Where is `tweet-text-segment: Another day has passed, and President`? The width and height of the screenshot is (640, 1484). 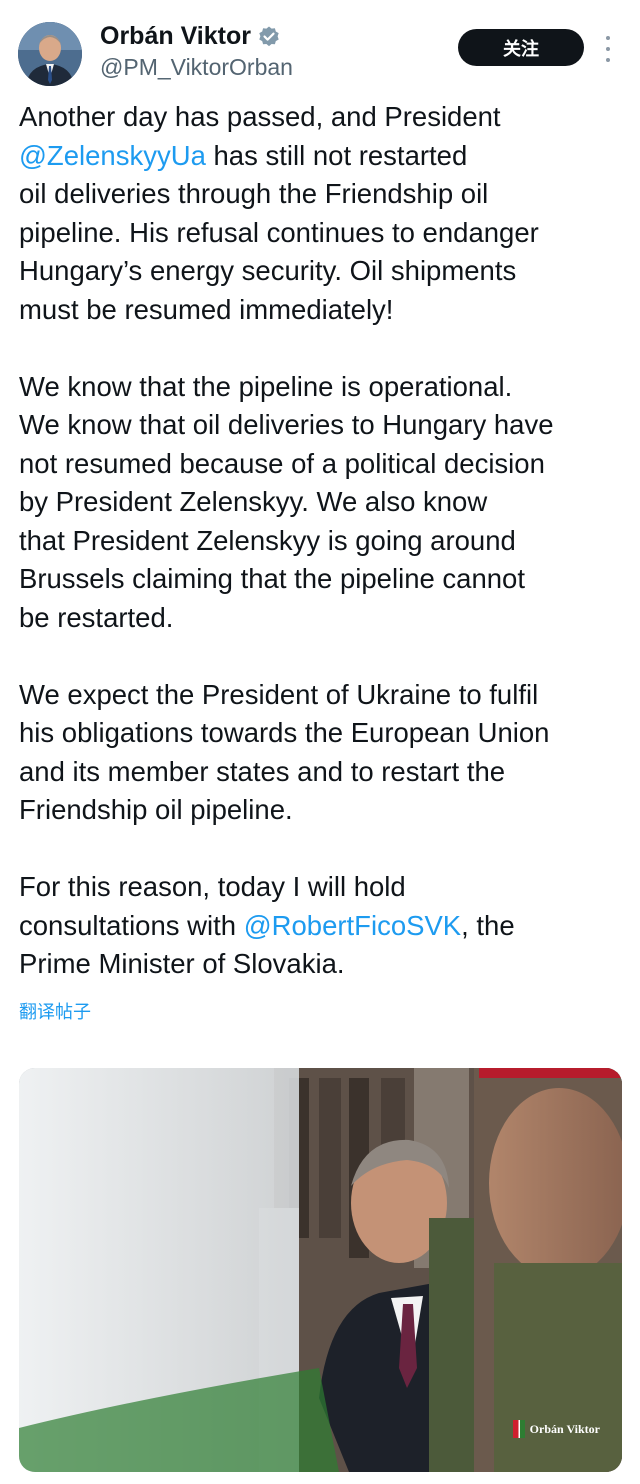
tweet-text-segment: Another day has passed, and President is located at coordinates (260, 116).